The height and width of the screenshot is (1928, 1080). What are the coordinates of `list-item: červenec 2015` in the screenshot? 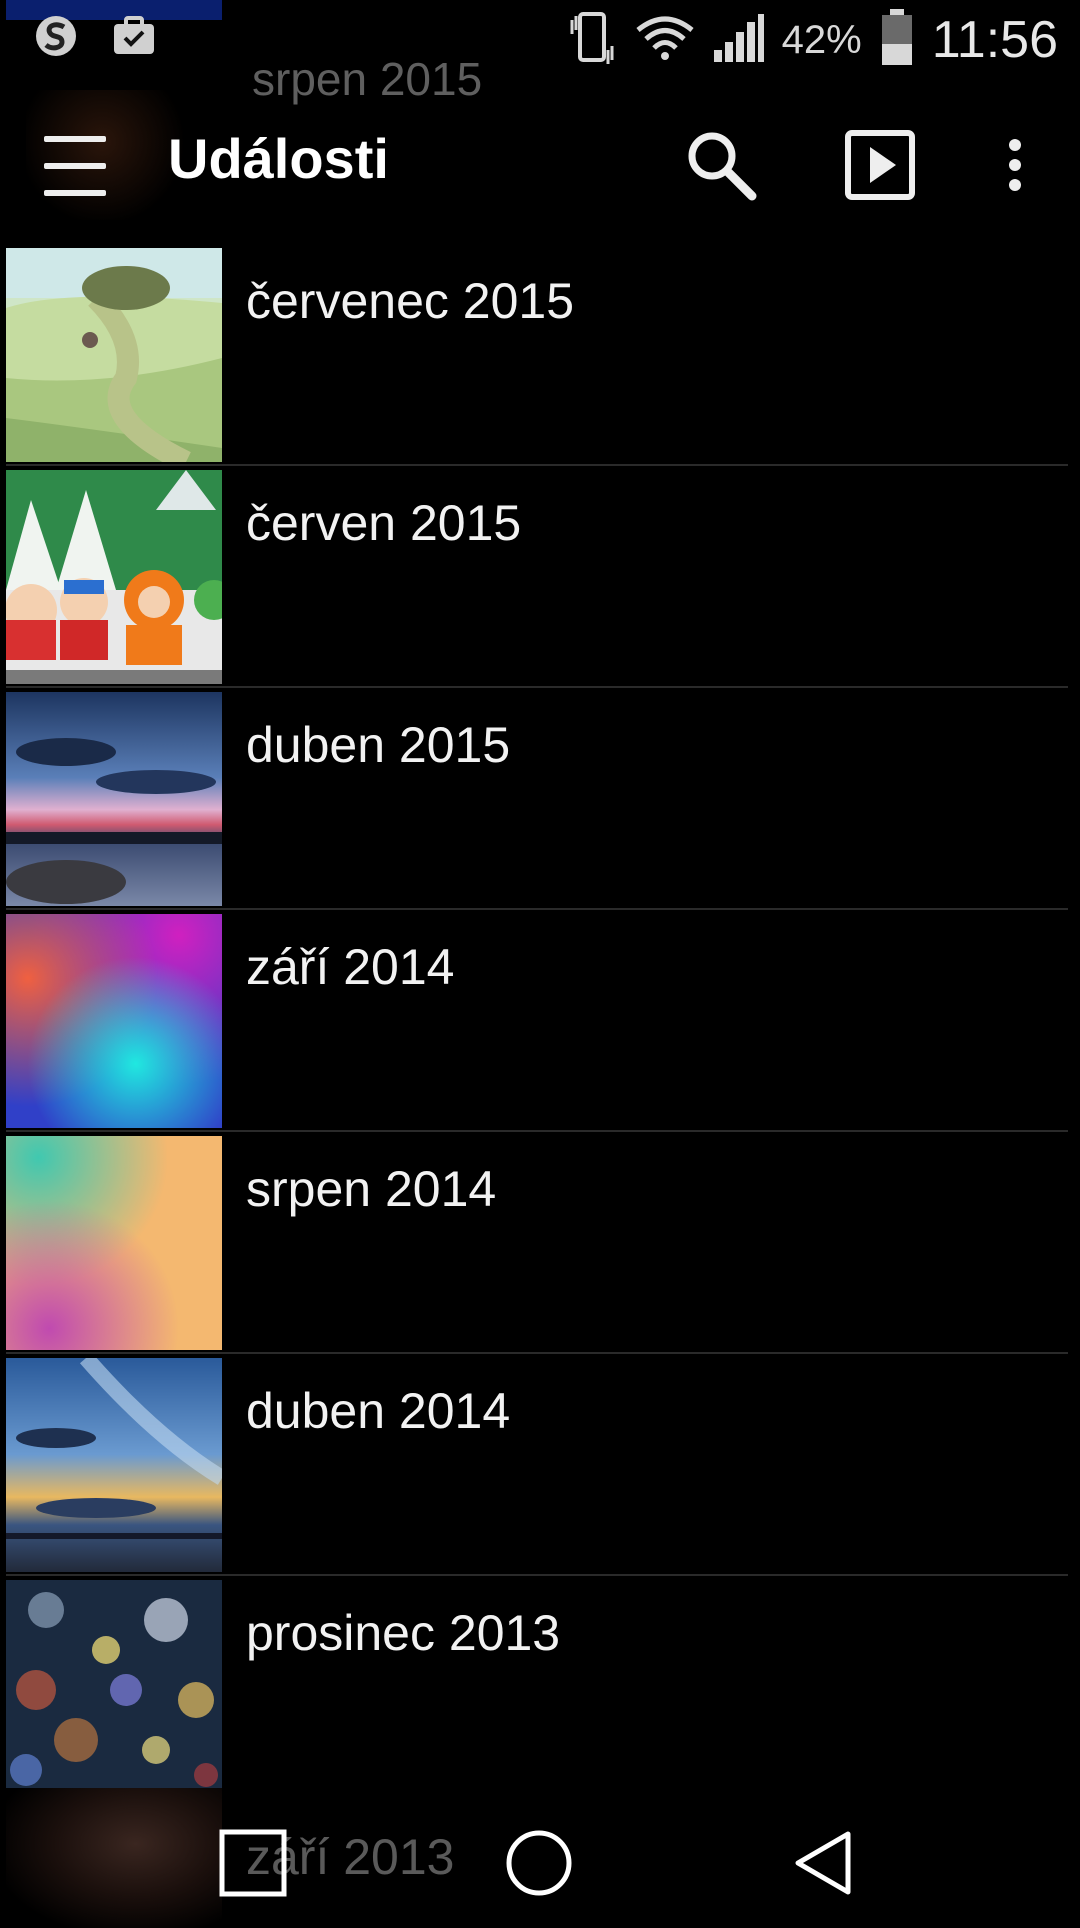 It's located at (537, 355).